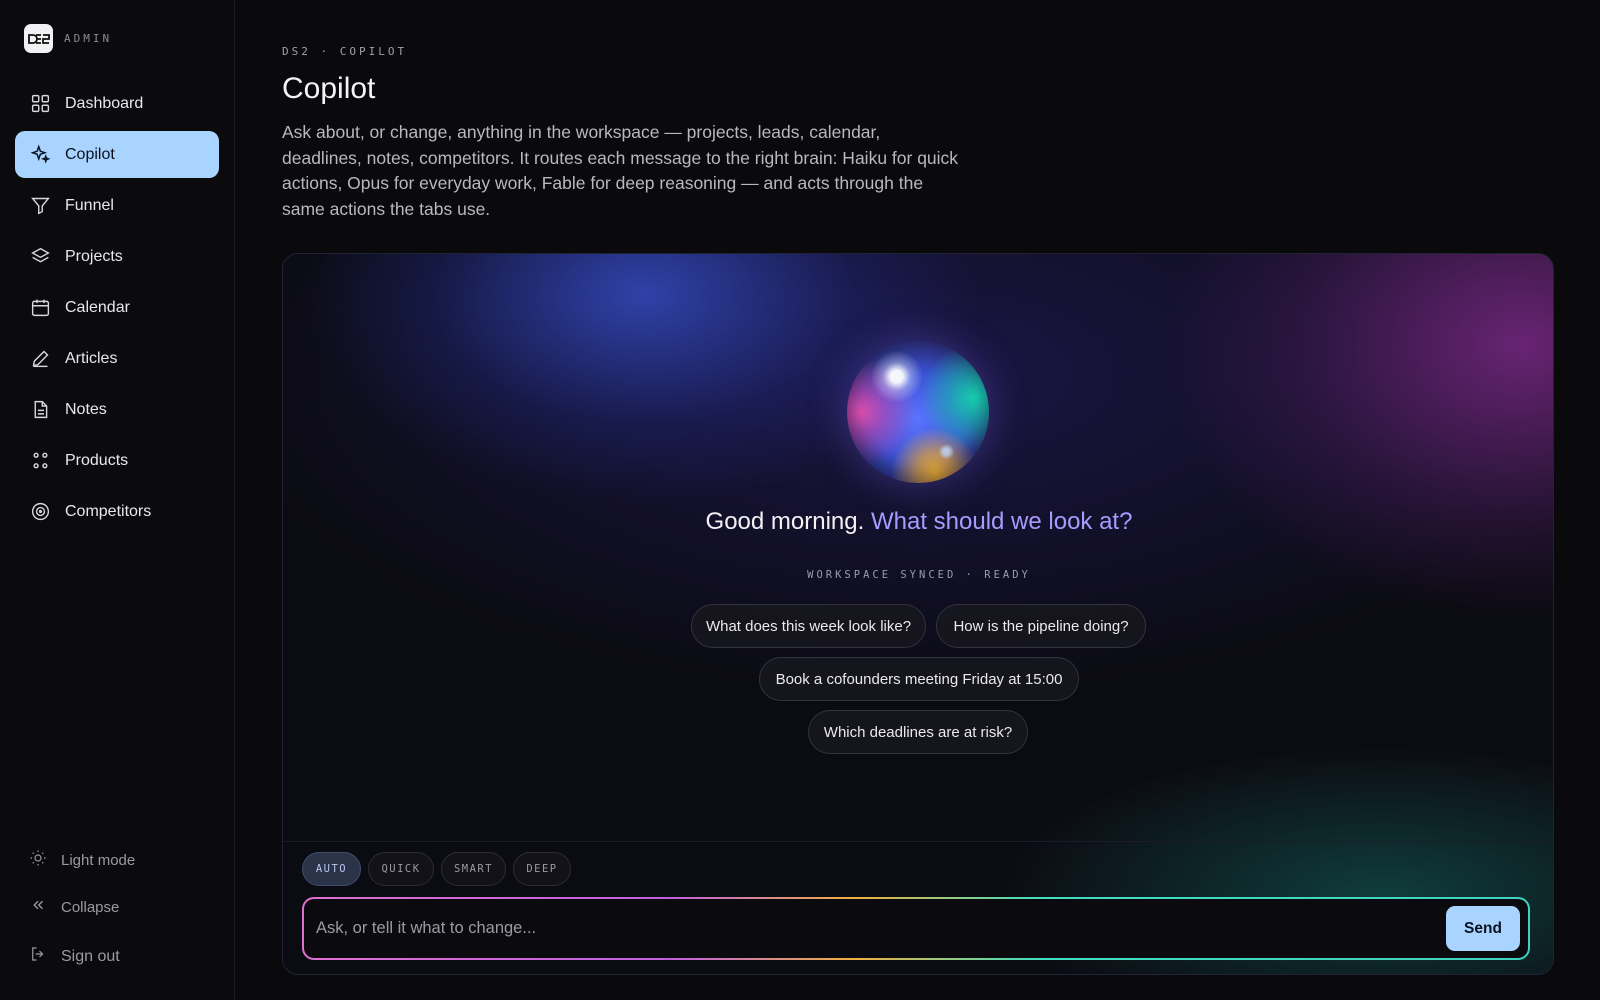  I want to click on composer-inner: Send, so click(916, 928).